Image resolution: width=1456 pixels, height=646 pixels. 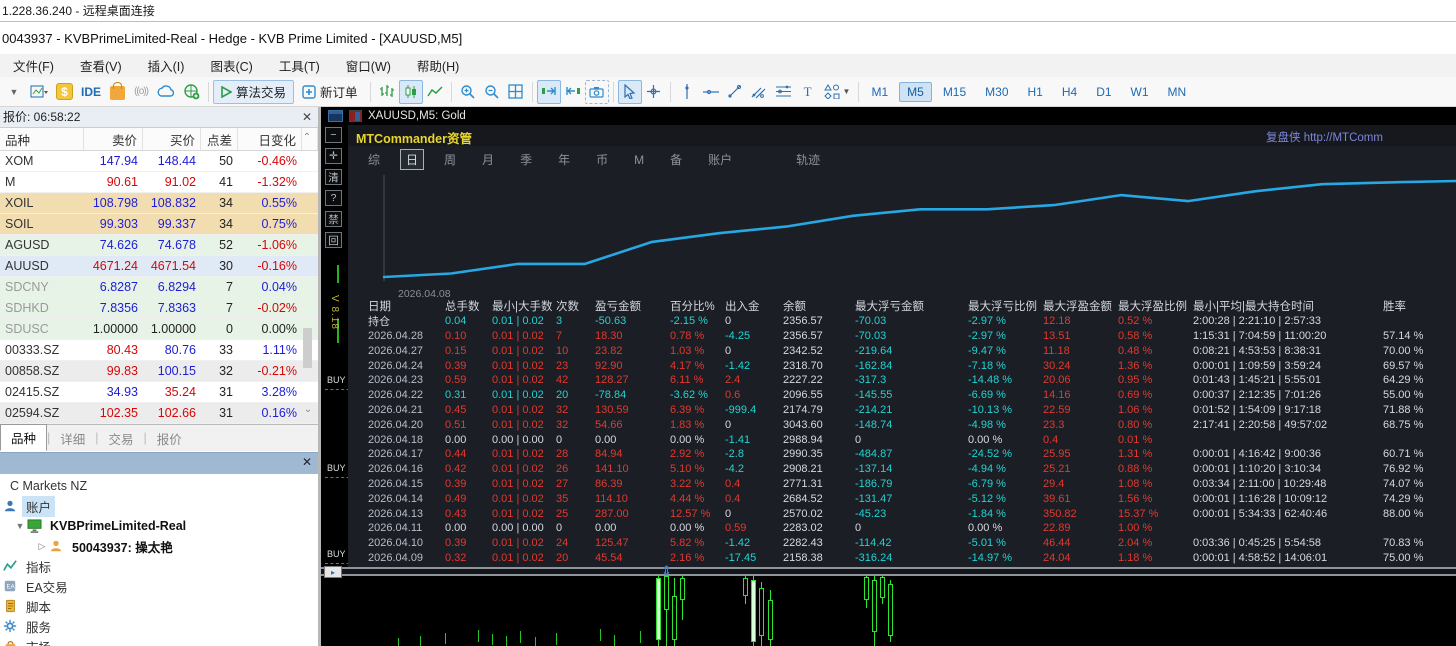 What do you see at coordinates (159, 266) in the screenshot?
I see `market-watch-row-AUUSD: AUUSD 4671.24 4671.54 30 -0.16%` at bounding box center [159, 266].